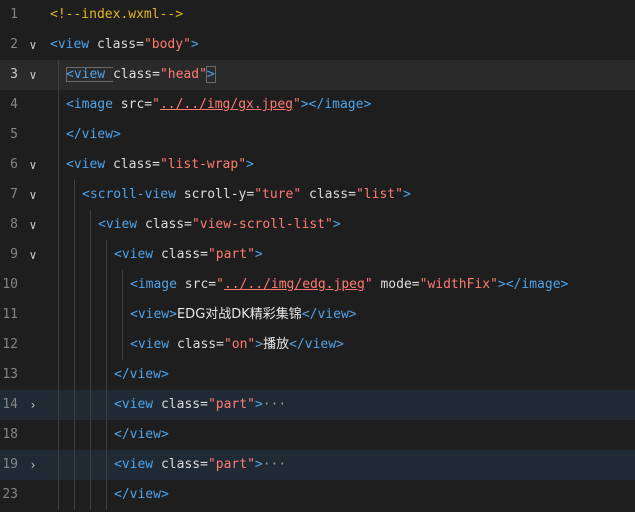 The width and height of the screenshot is (635, 512). What do you see at coordinates (14, 254) in the screenshot?
I see `line-number: 9` at bounding box center [14, 254].